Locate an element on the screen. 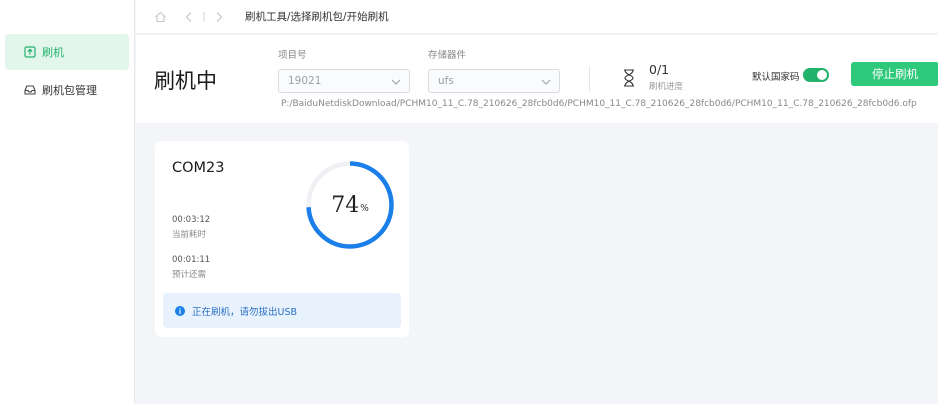 This screenshot has height=404, width=938. breadcrumb-bar: 刷机工具/选择刷机包/开始刷机 is located at coordinates (537, 17).